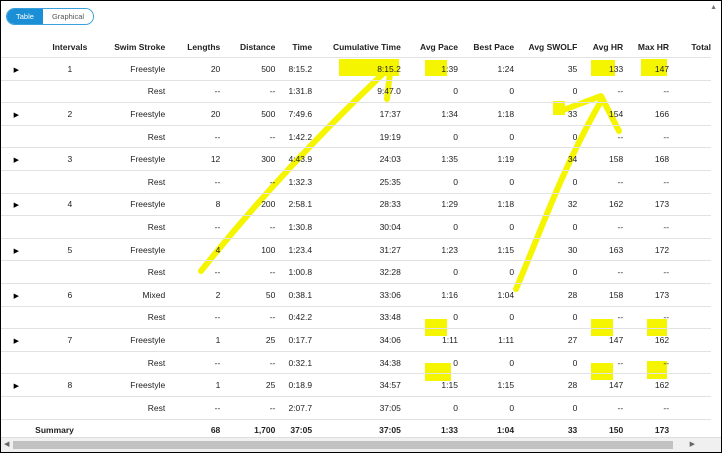  I want to click on table-cell: 1, so click(70, 69).